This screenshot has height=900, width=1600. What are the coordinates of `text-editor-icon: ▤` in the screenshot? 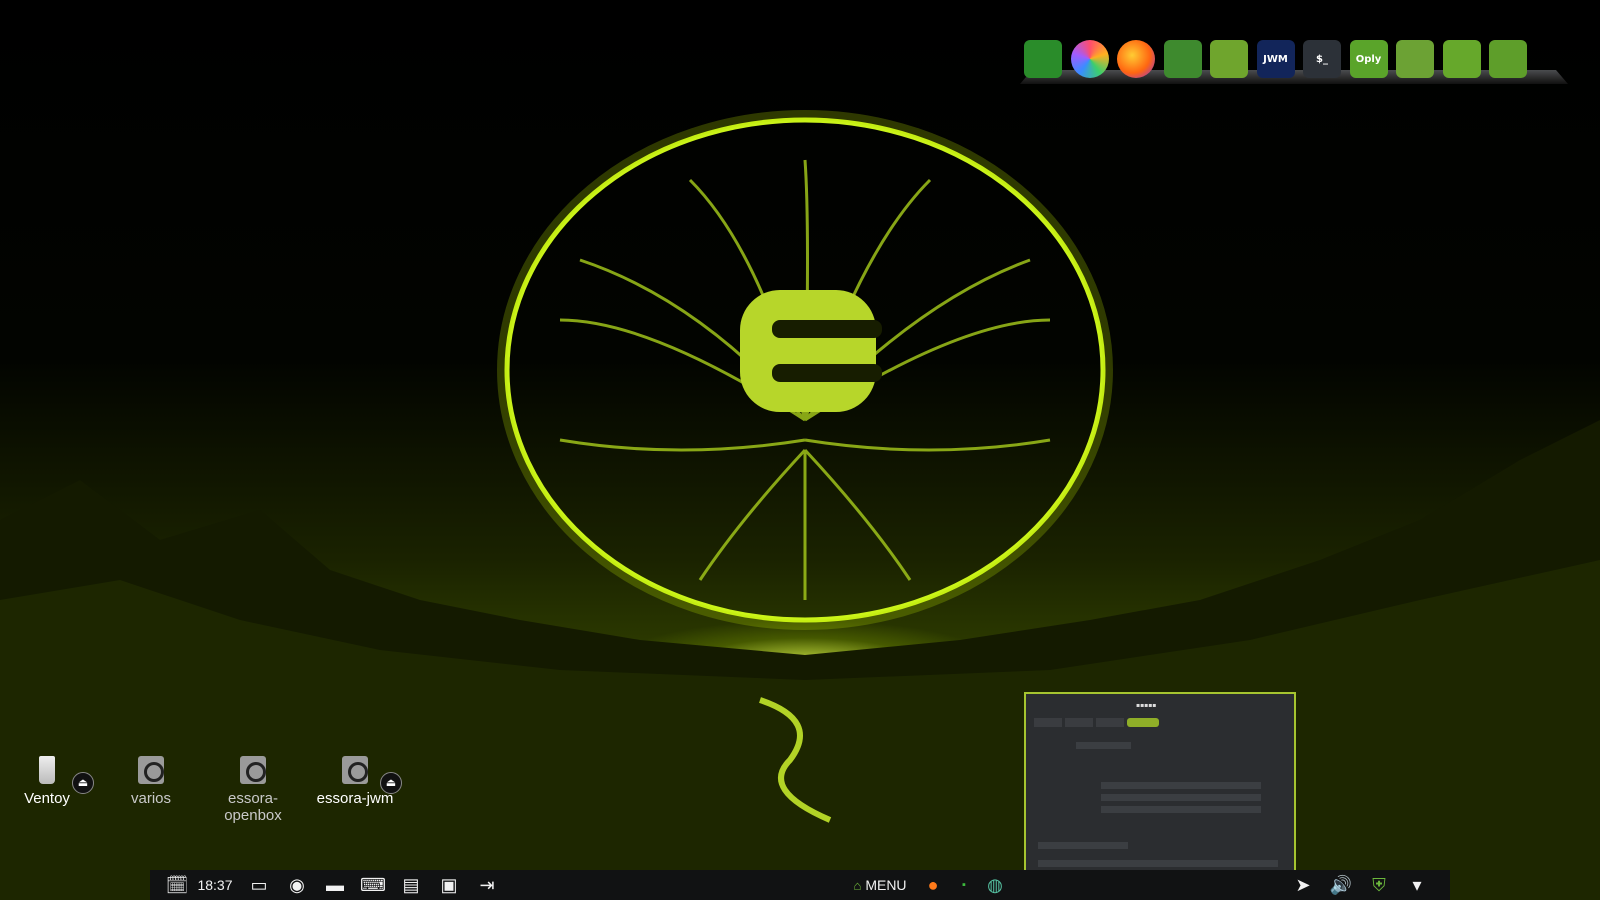 It's located at (411, 885).